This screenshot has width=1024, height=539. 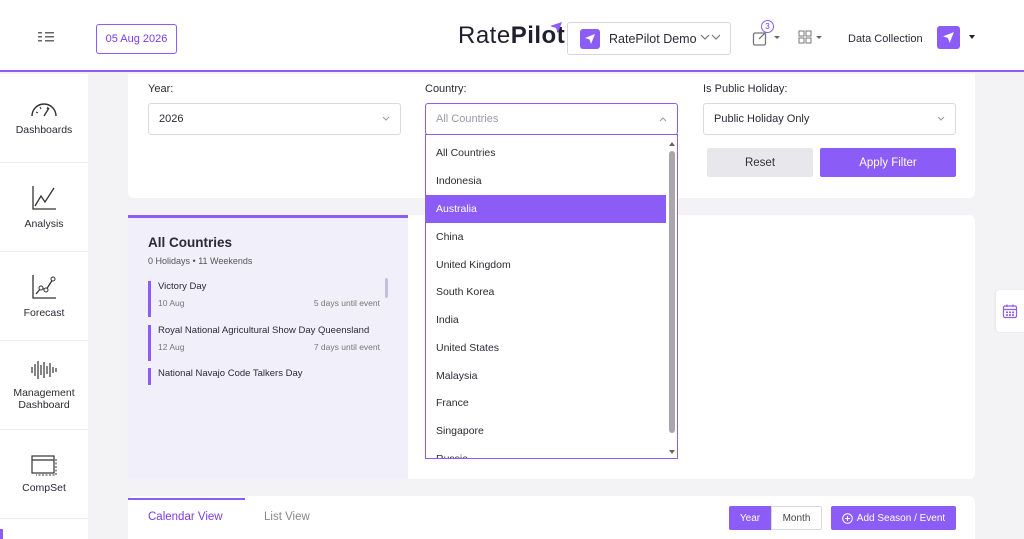 I want to click on sidebar-item-forecast: Forecast, so click(x=44, y=296).